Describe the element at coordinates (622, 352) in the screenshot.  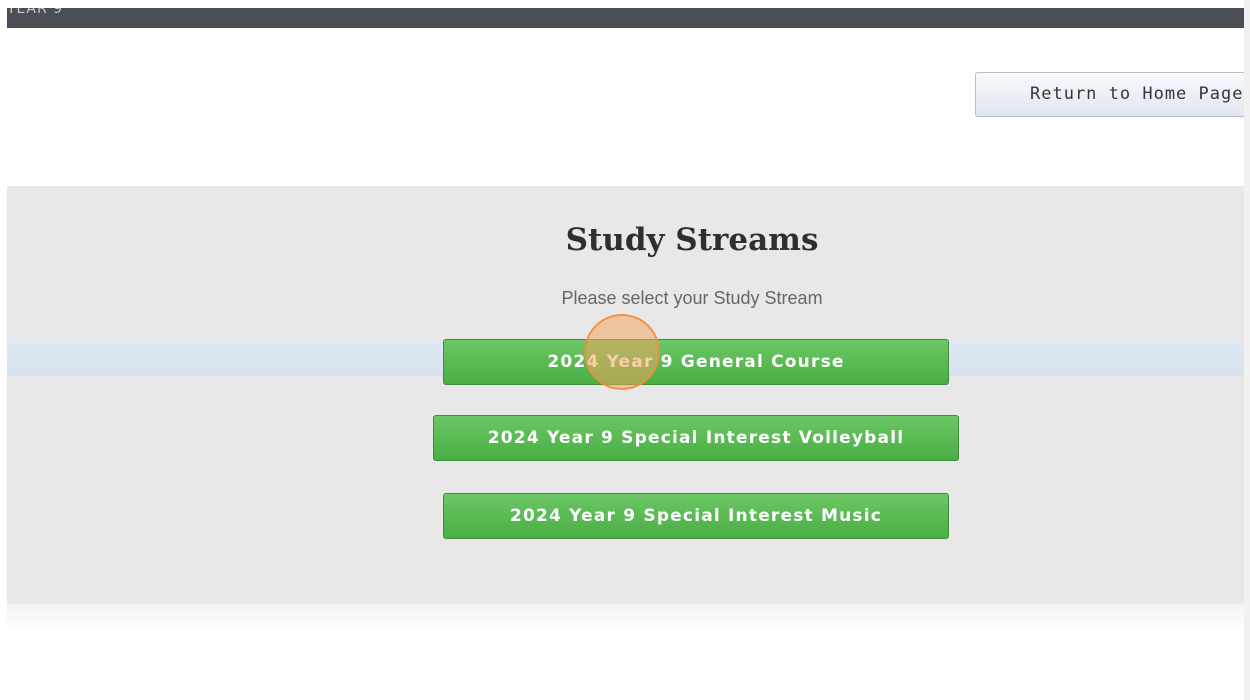
I see `click-indicator` at that location.